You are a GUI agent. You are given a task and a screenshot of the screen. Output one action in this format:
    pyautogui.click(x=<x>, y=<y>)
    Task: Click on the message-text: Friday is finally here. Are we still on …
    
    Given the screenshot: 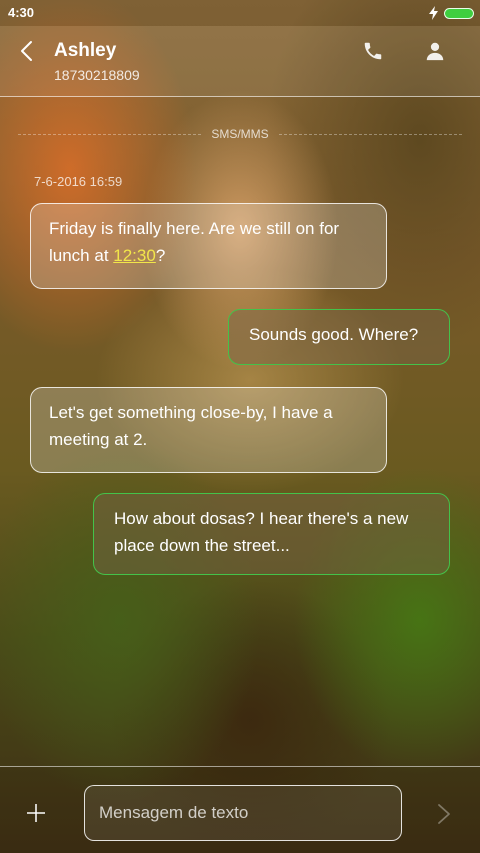 What is the action you would take?
    pyautogui.click(x=194, y=242)
    